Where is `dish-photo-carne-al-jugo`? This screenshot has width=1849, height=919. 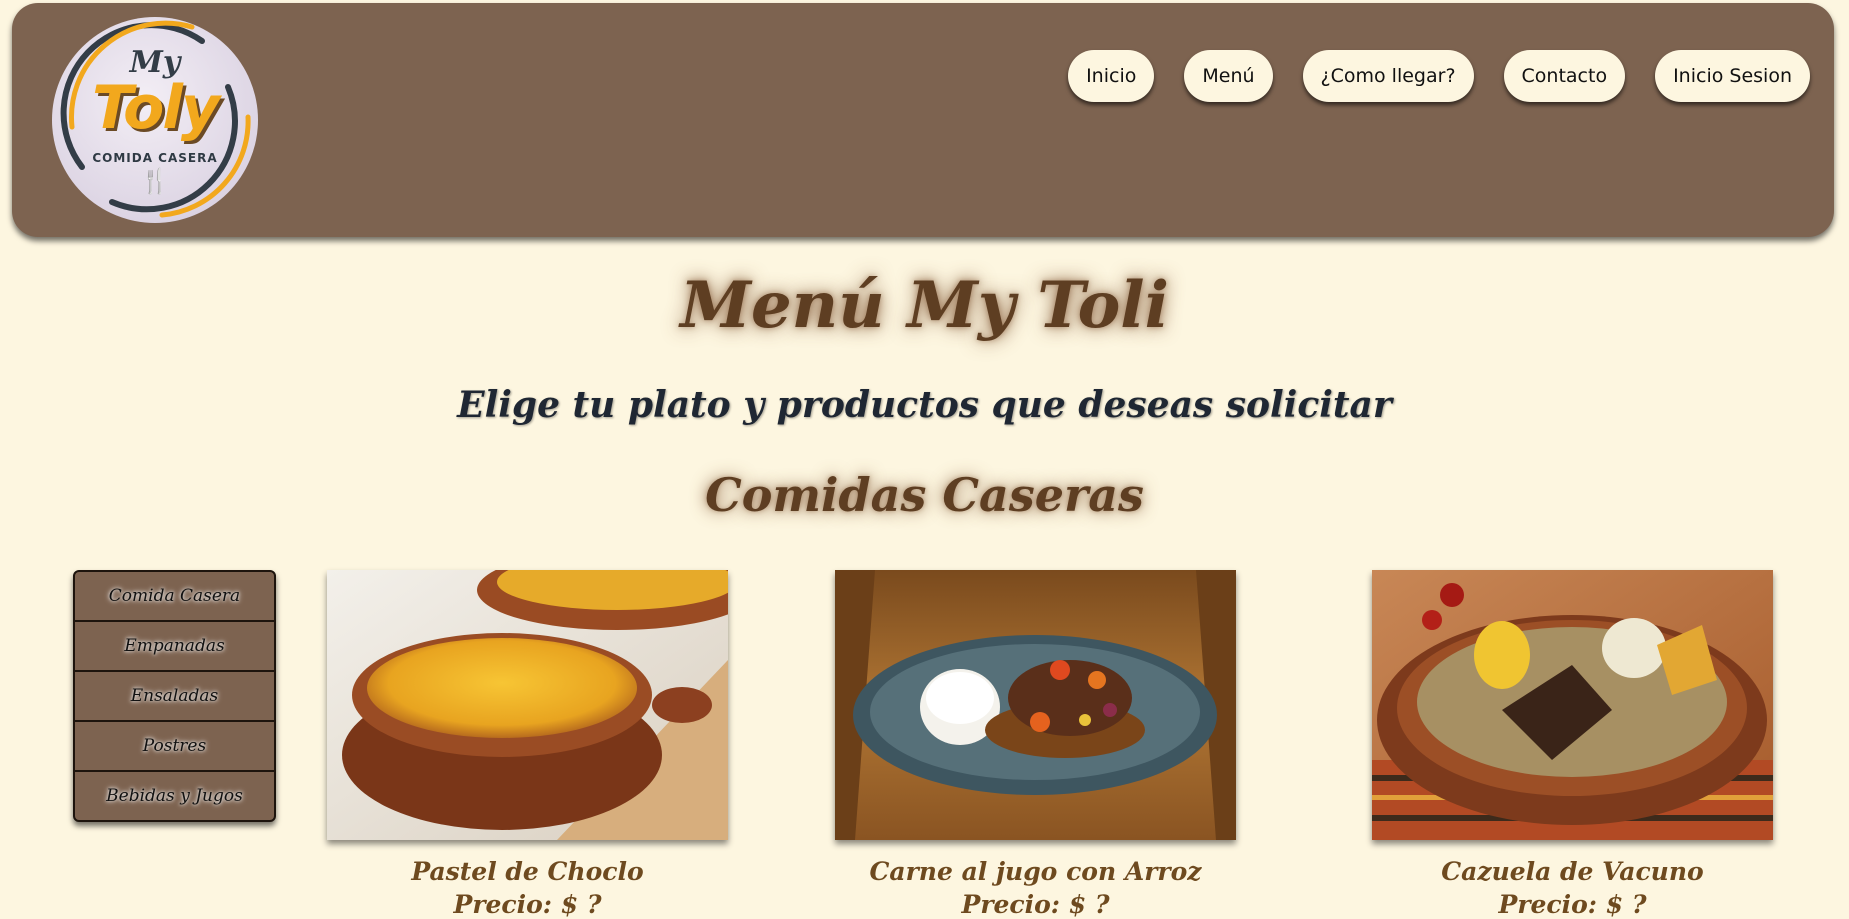
dish-photo-carne-al-jugo is located at coordinates (1035, 705).